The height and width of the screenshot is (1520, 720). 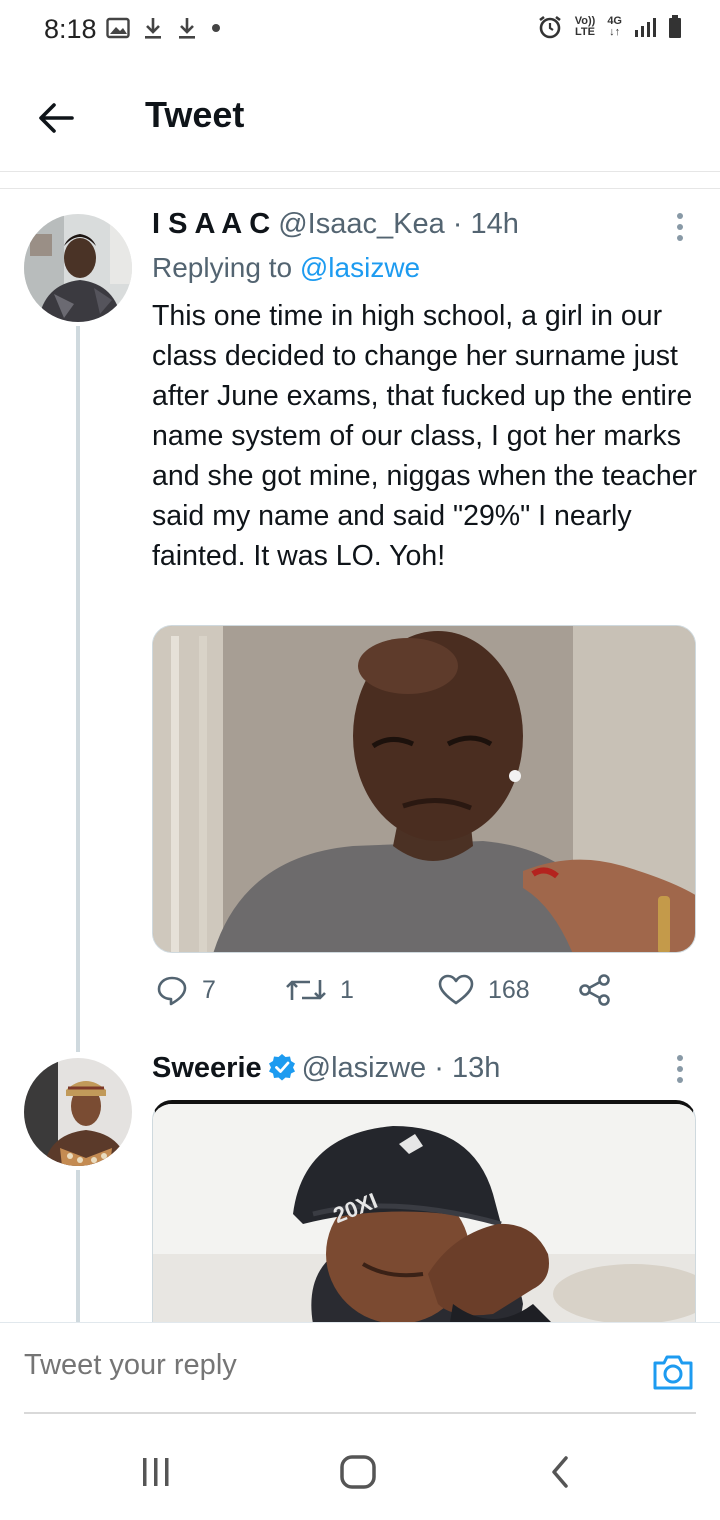 What do you see at coordinates (118, 28) in the screenshot?
I see `image-icon` at bounding box center [118, 28].